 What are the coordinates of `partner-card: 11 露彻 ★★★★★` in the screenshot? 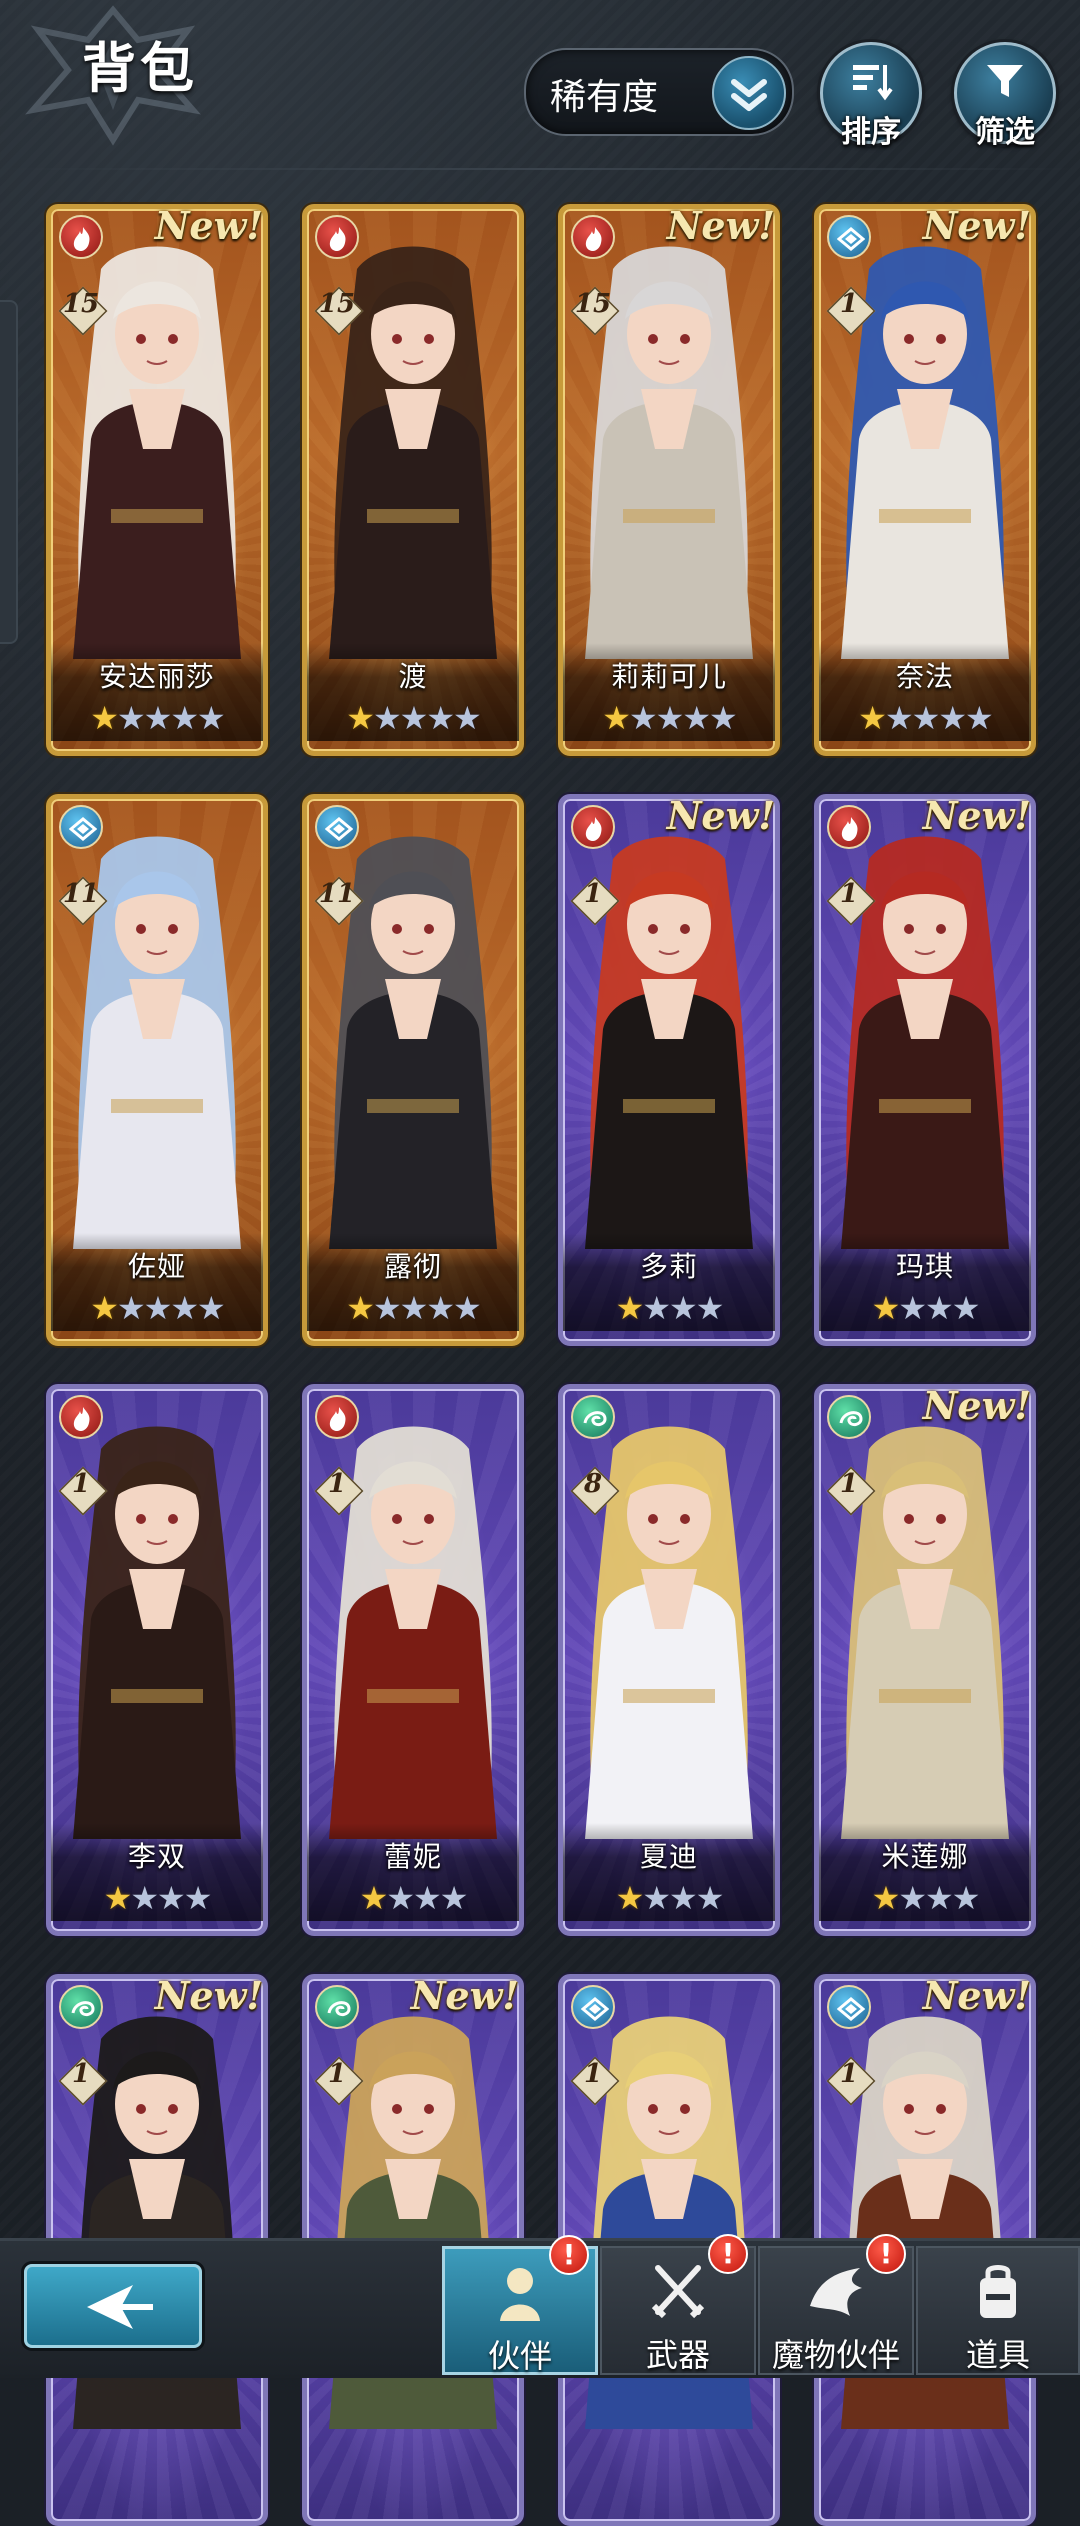 It's located at (413, 1070).